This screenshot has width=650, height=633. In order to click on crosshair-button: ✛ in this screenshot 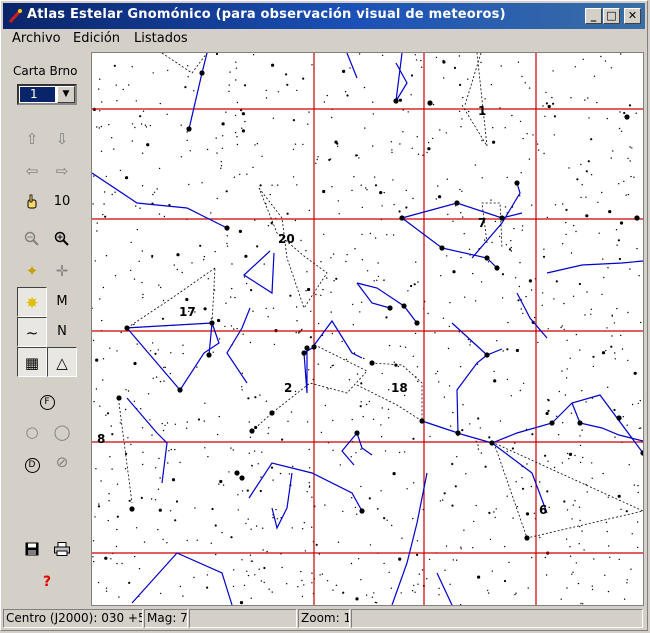, I will do `click(62, 271)`.